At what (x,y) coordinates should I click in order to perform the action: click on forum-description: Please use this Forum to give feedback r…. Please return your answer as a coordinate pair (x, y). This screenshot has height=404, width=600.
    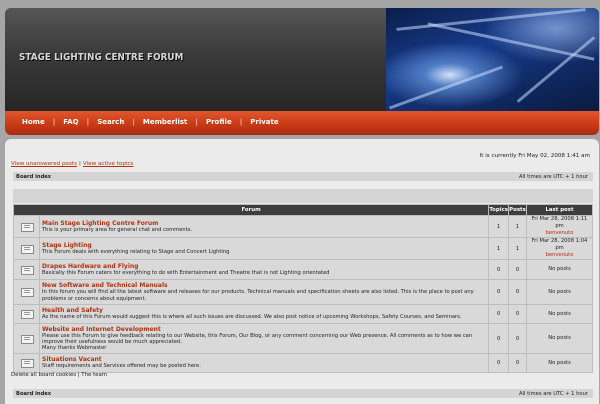
    Looking at the image, I should click on (257, 338).